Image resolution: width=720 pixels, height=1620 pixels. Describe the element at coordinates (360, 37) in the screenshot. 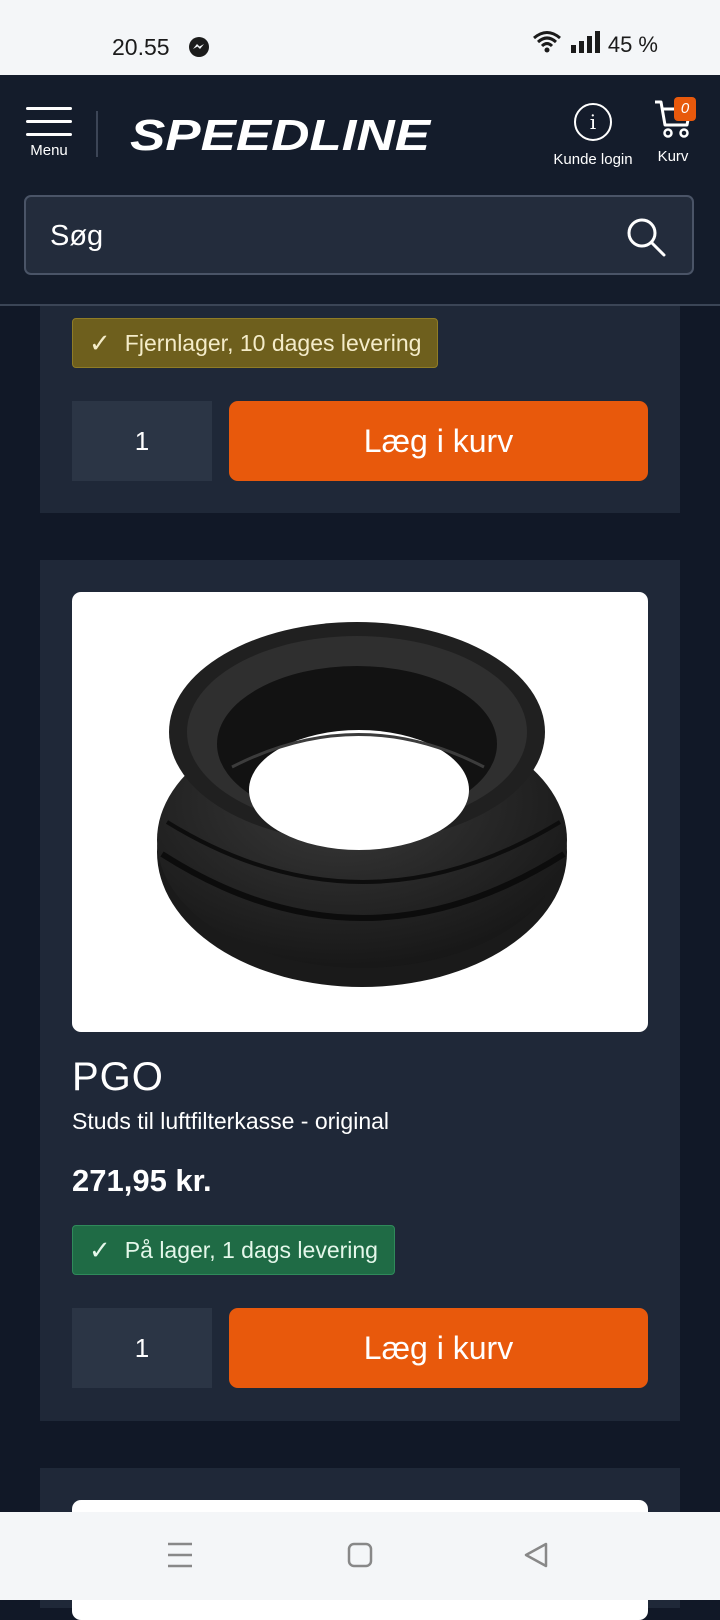

I see `status-bar: 20.55 45 %` at that location.